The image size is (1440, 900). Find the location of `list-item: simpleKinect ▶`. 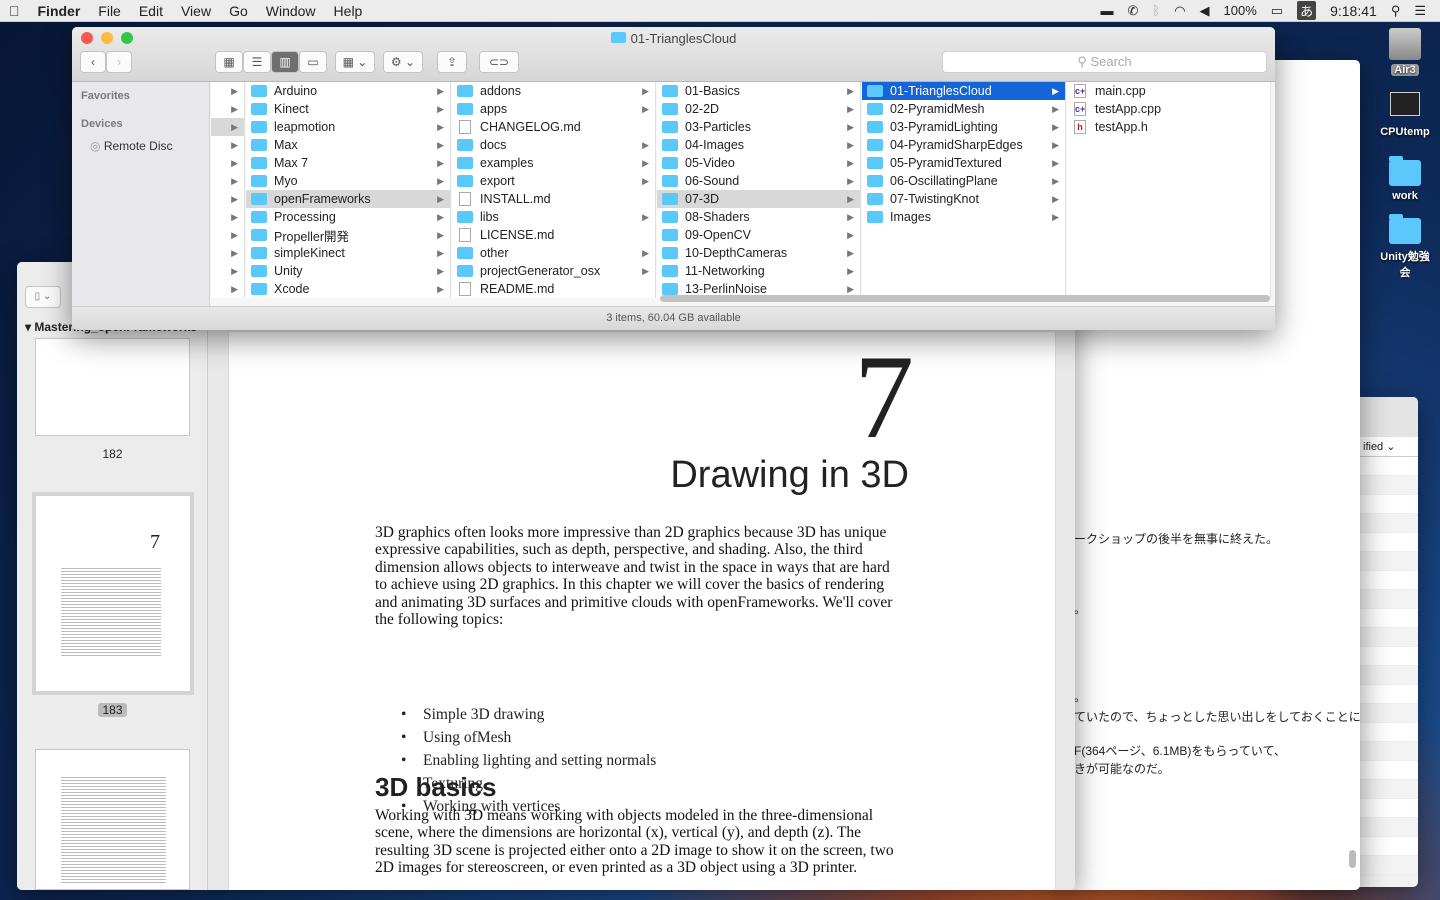

list-item: simpleKinect ▶ is located at coordinates (348, 253).